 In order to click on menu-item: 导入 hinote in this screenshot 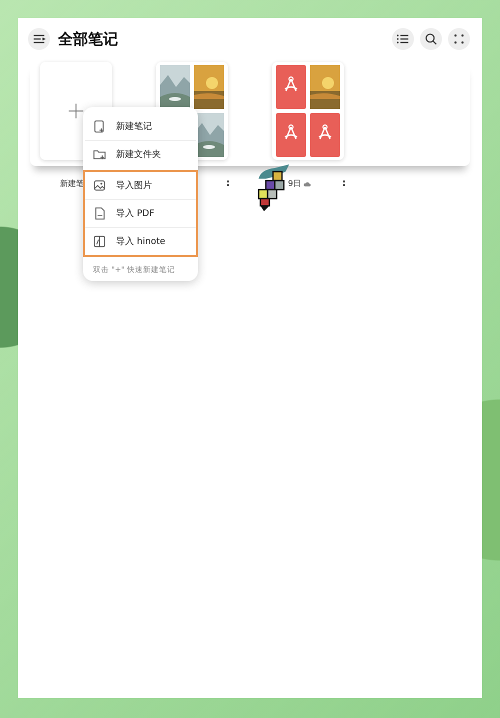, I will do `click(140, 241)`.